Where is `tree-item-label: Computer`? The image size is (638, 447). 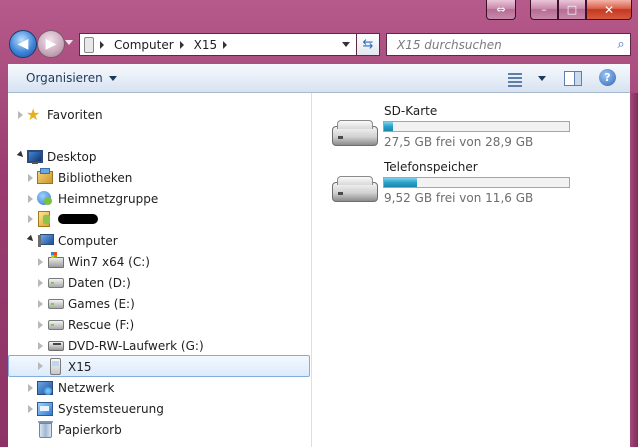 tree-item-label: Computer is located at coordinates (88, 241).